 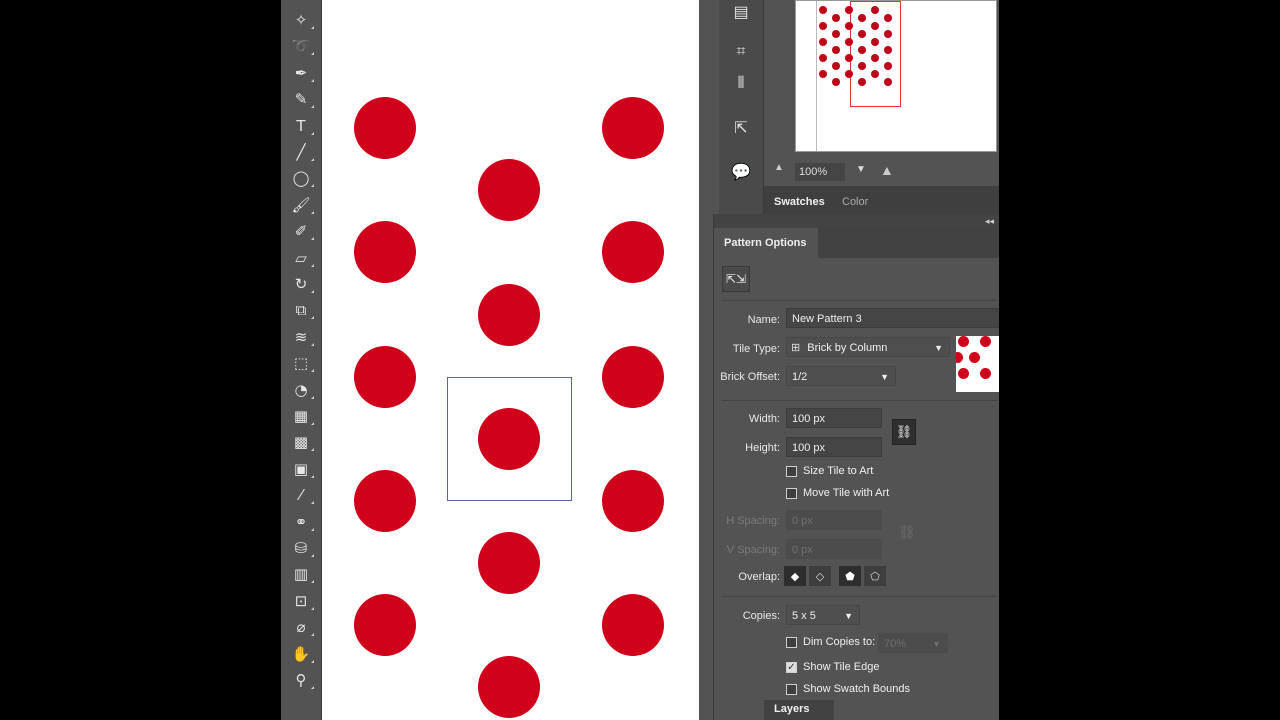 I want to click on transform-panel-icon: ⌗, so click(x=741, y=52).